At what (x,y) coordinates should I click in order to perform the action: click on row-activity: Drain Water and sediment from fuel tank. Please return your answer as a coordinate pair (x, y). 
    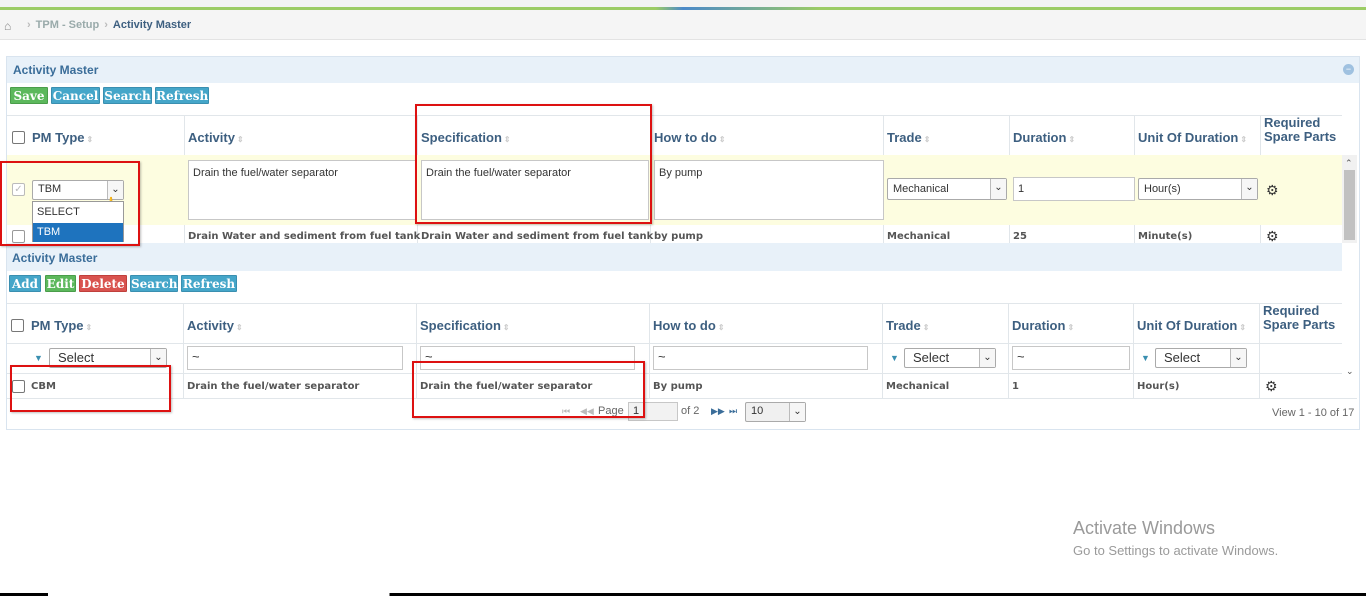
    Looking at the image, I should click on (304, 236).